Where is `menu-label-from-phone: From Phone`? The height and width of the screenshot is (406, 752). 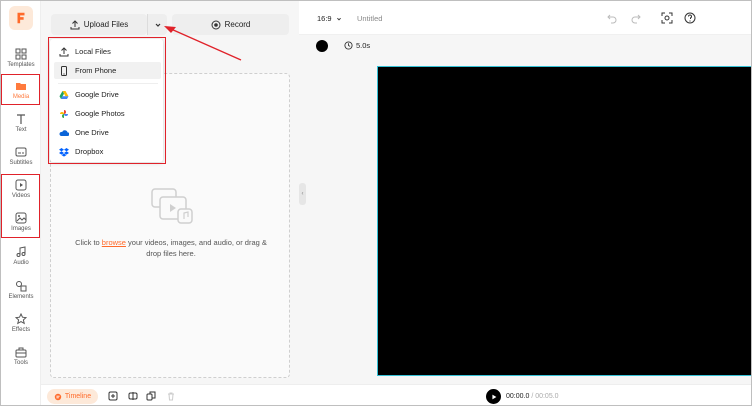
menu-label-from-phone: From Phone is located at coordinates (96, 70).